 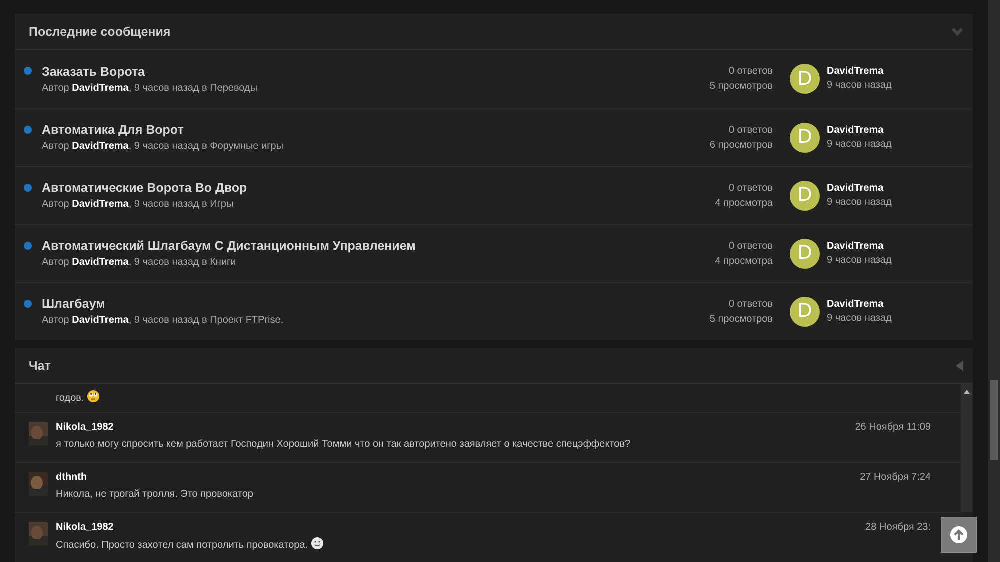 I want to click on panel-title: Последние сообщения, so click(x=100, y=31).